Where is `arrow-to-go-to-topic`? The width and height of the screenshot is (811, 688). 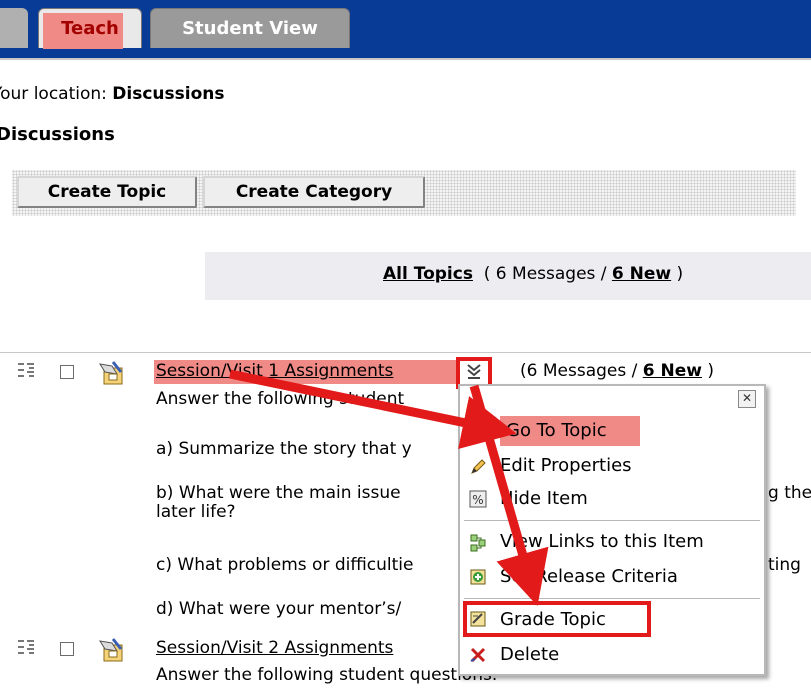 arrow-to-go-to-topic is located at coordinates (373, 409).